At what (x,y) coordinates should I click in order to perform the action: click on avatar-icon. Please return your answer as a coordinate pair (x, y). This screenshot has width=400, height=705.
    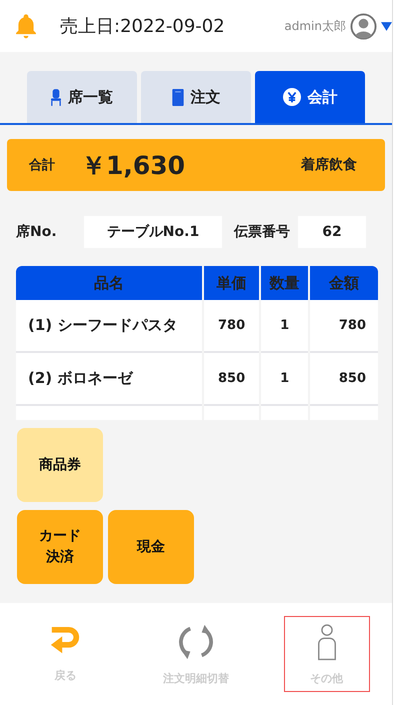
    Looking at the image, I should click on (363, 26).